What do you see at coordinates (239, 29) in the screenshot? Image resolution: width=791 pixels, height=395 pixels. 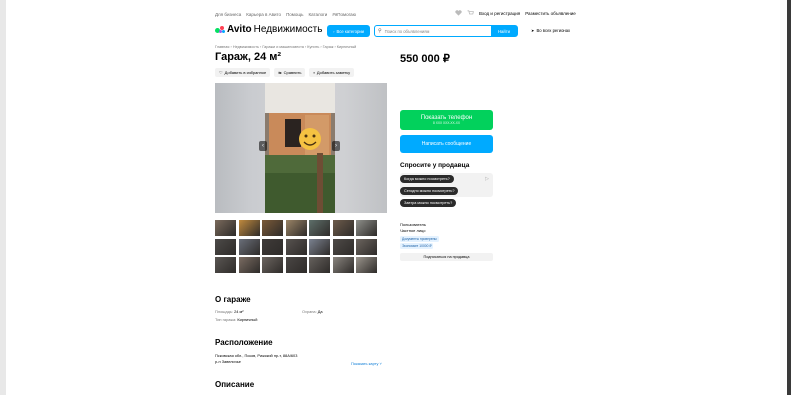 I see `logo-brand: Avito` at bounding box center [239, 29].